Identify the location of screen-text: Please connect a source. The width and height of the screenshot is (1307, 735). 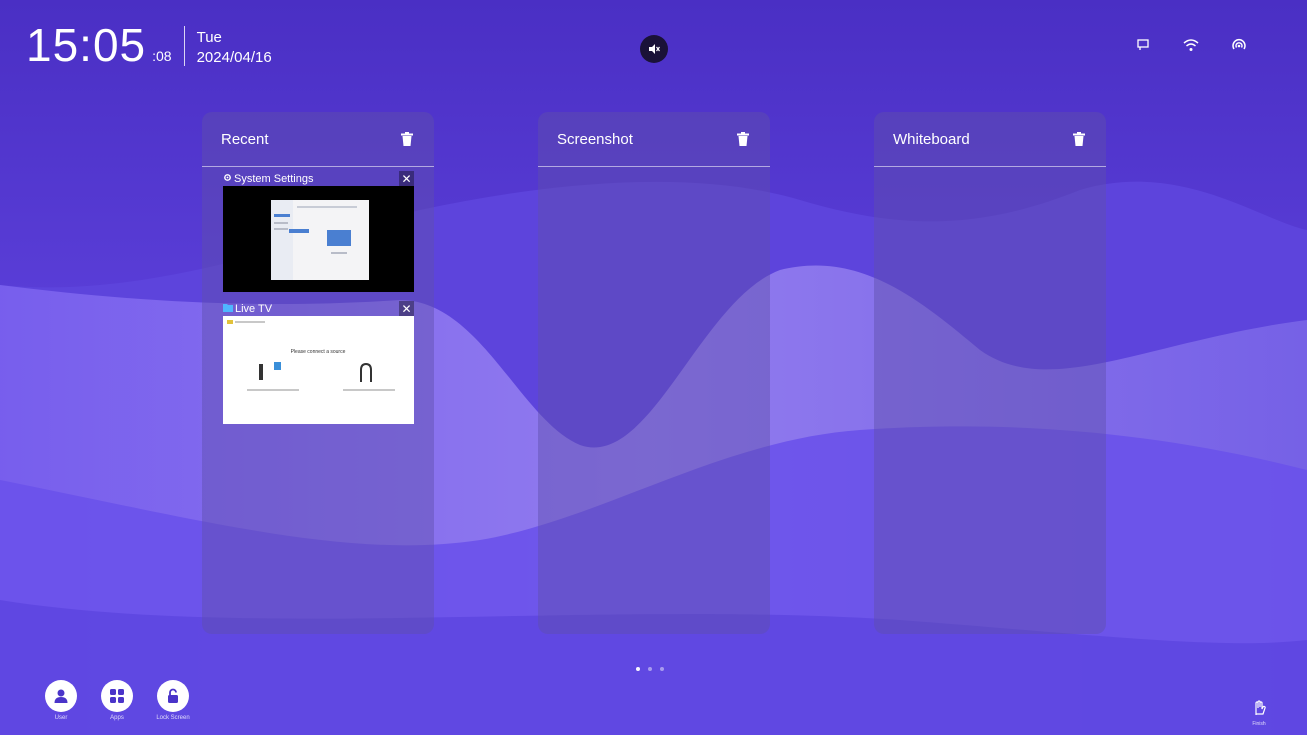
(318, 352).